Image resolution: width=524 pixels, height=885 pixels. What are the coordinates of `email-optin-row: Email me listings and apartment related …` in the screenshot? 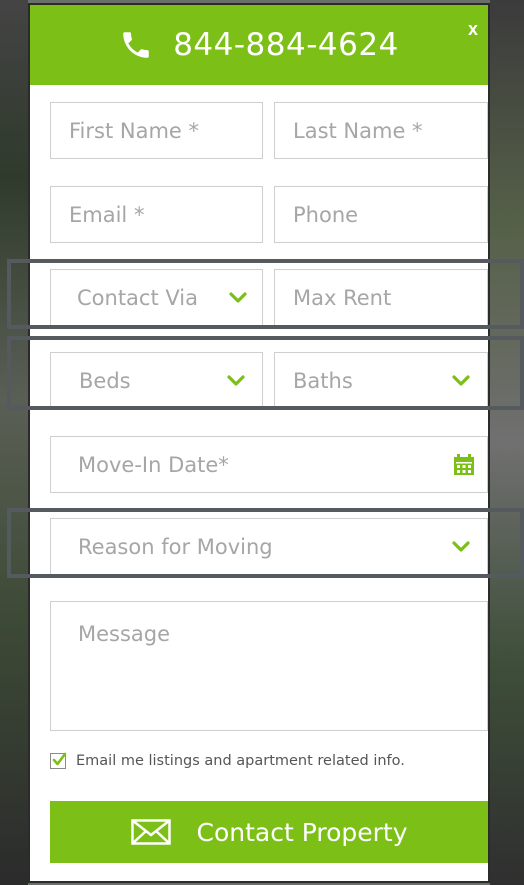 It's located at (227, 760).